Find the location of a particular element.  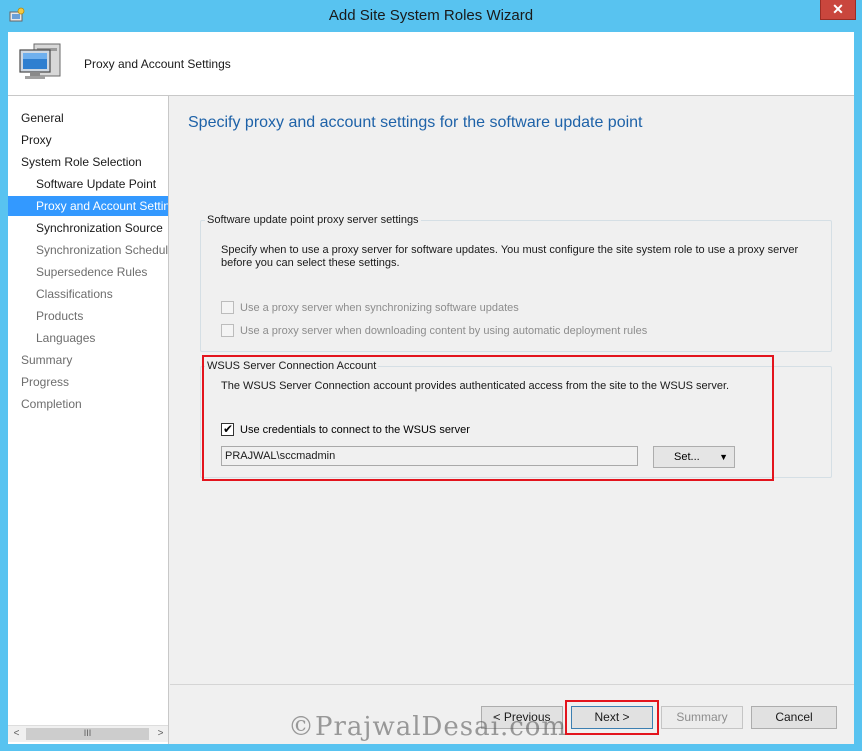

proxy-download-checkbox is located at coordinates (227, 330).